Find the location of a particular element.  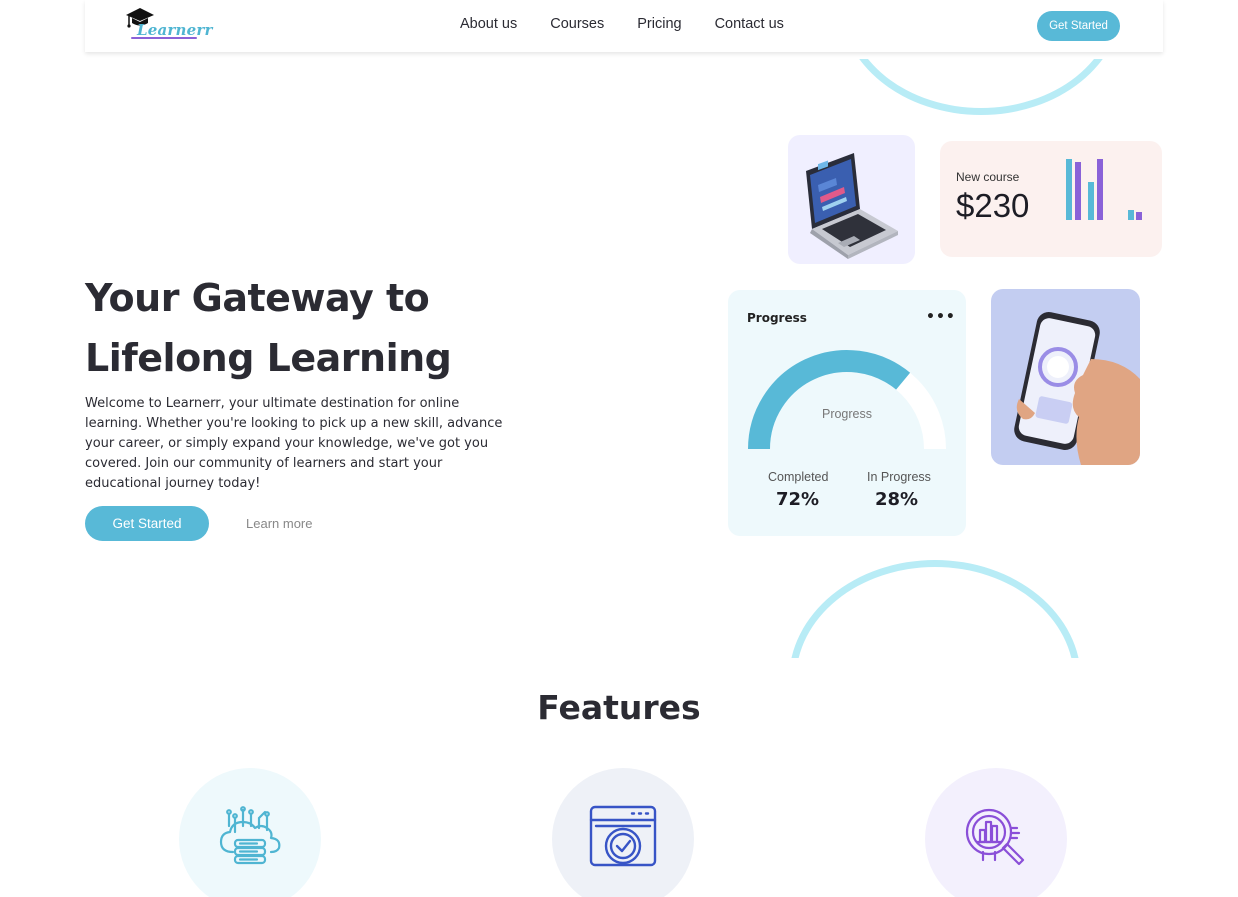

phone-card is located at coordinates (1065, 377).